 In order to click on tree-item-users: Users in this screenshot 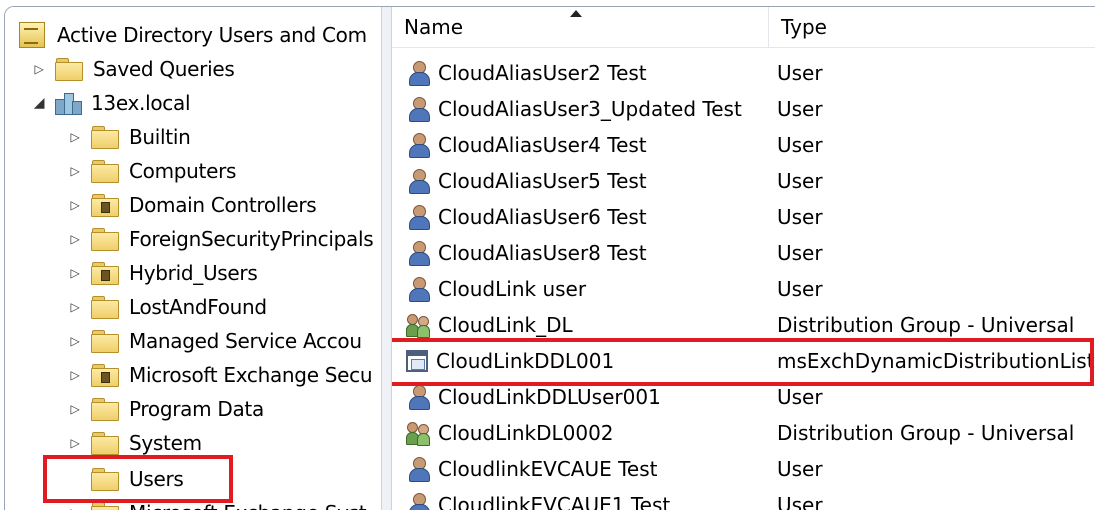, I will do `click(137, 479)`.